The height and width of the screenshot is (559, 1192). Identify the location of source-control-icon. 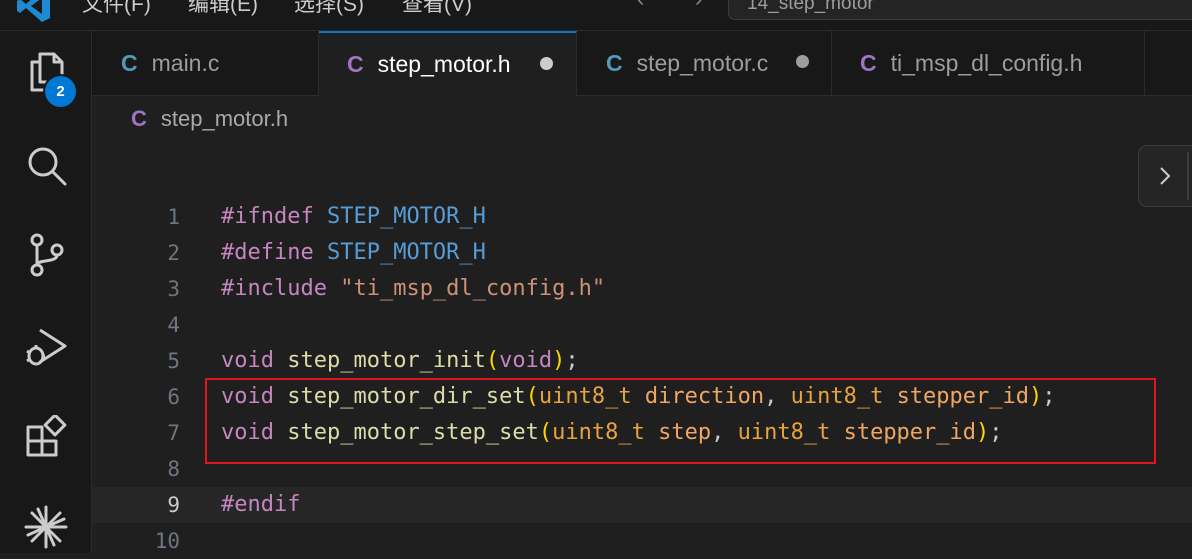
(46, 255).